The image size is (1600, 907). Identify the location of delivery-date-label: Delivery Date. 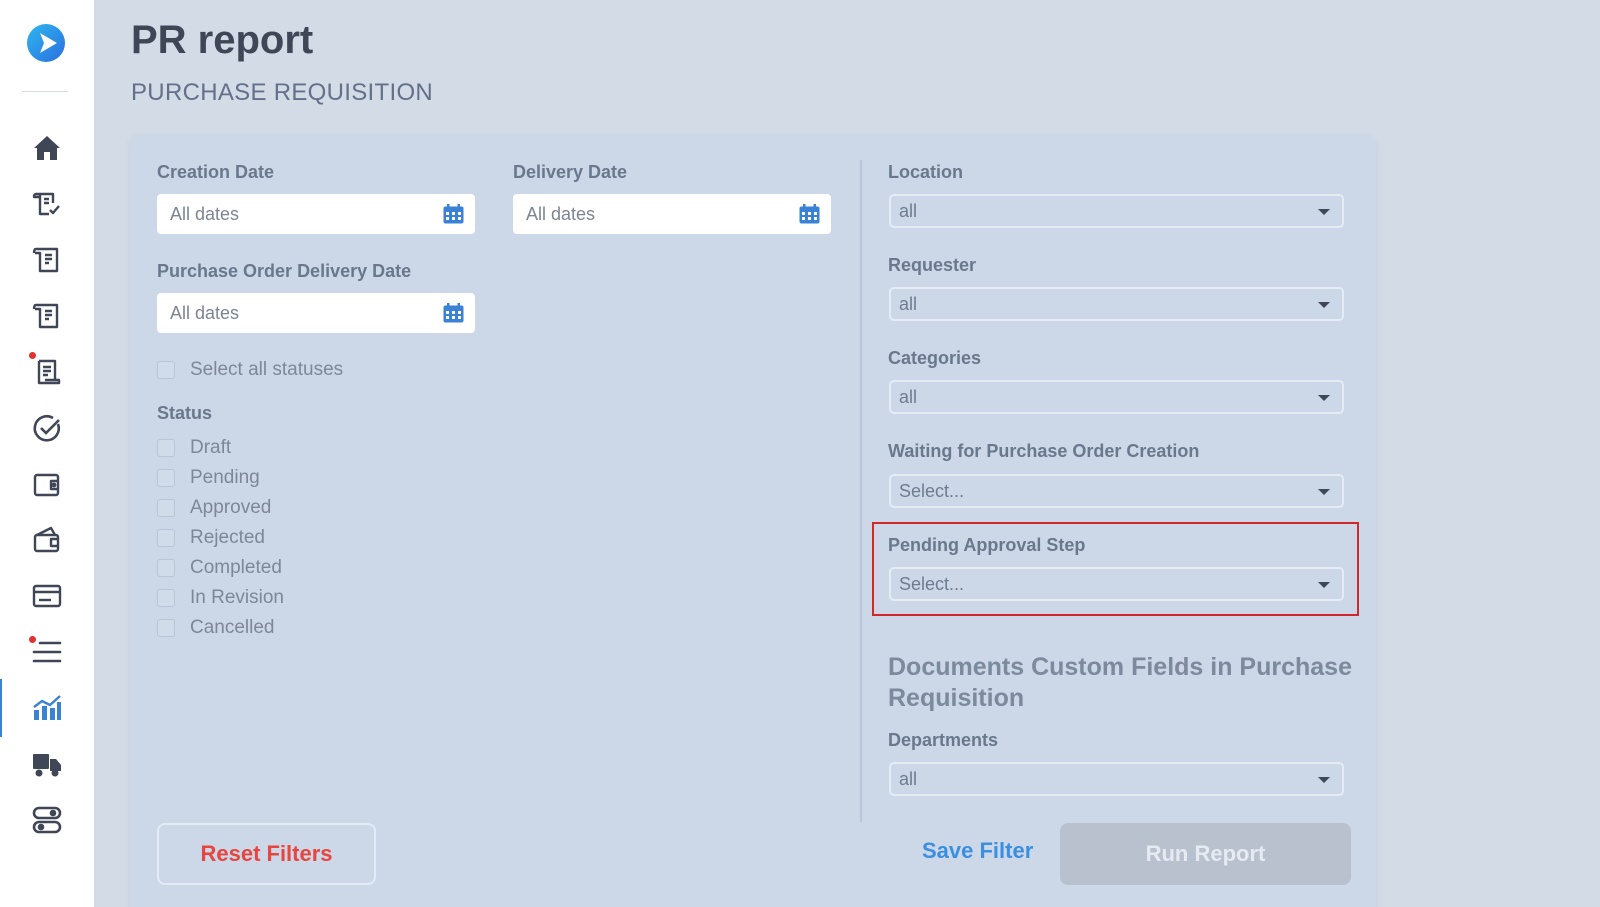
(570, 172).